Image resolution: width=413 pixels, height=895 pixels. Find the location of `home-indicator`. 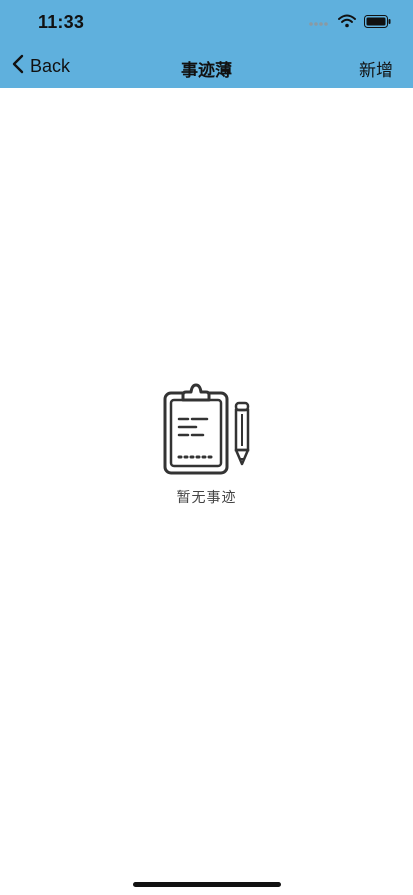

home-indicator is located at coordinates (207, 884).